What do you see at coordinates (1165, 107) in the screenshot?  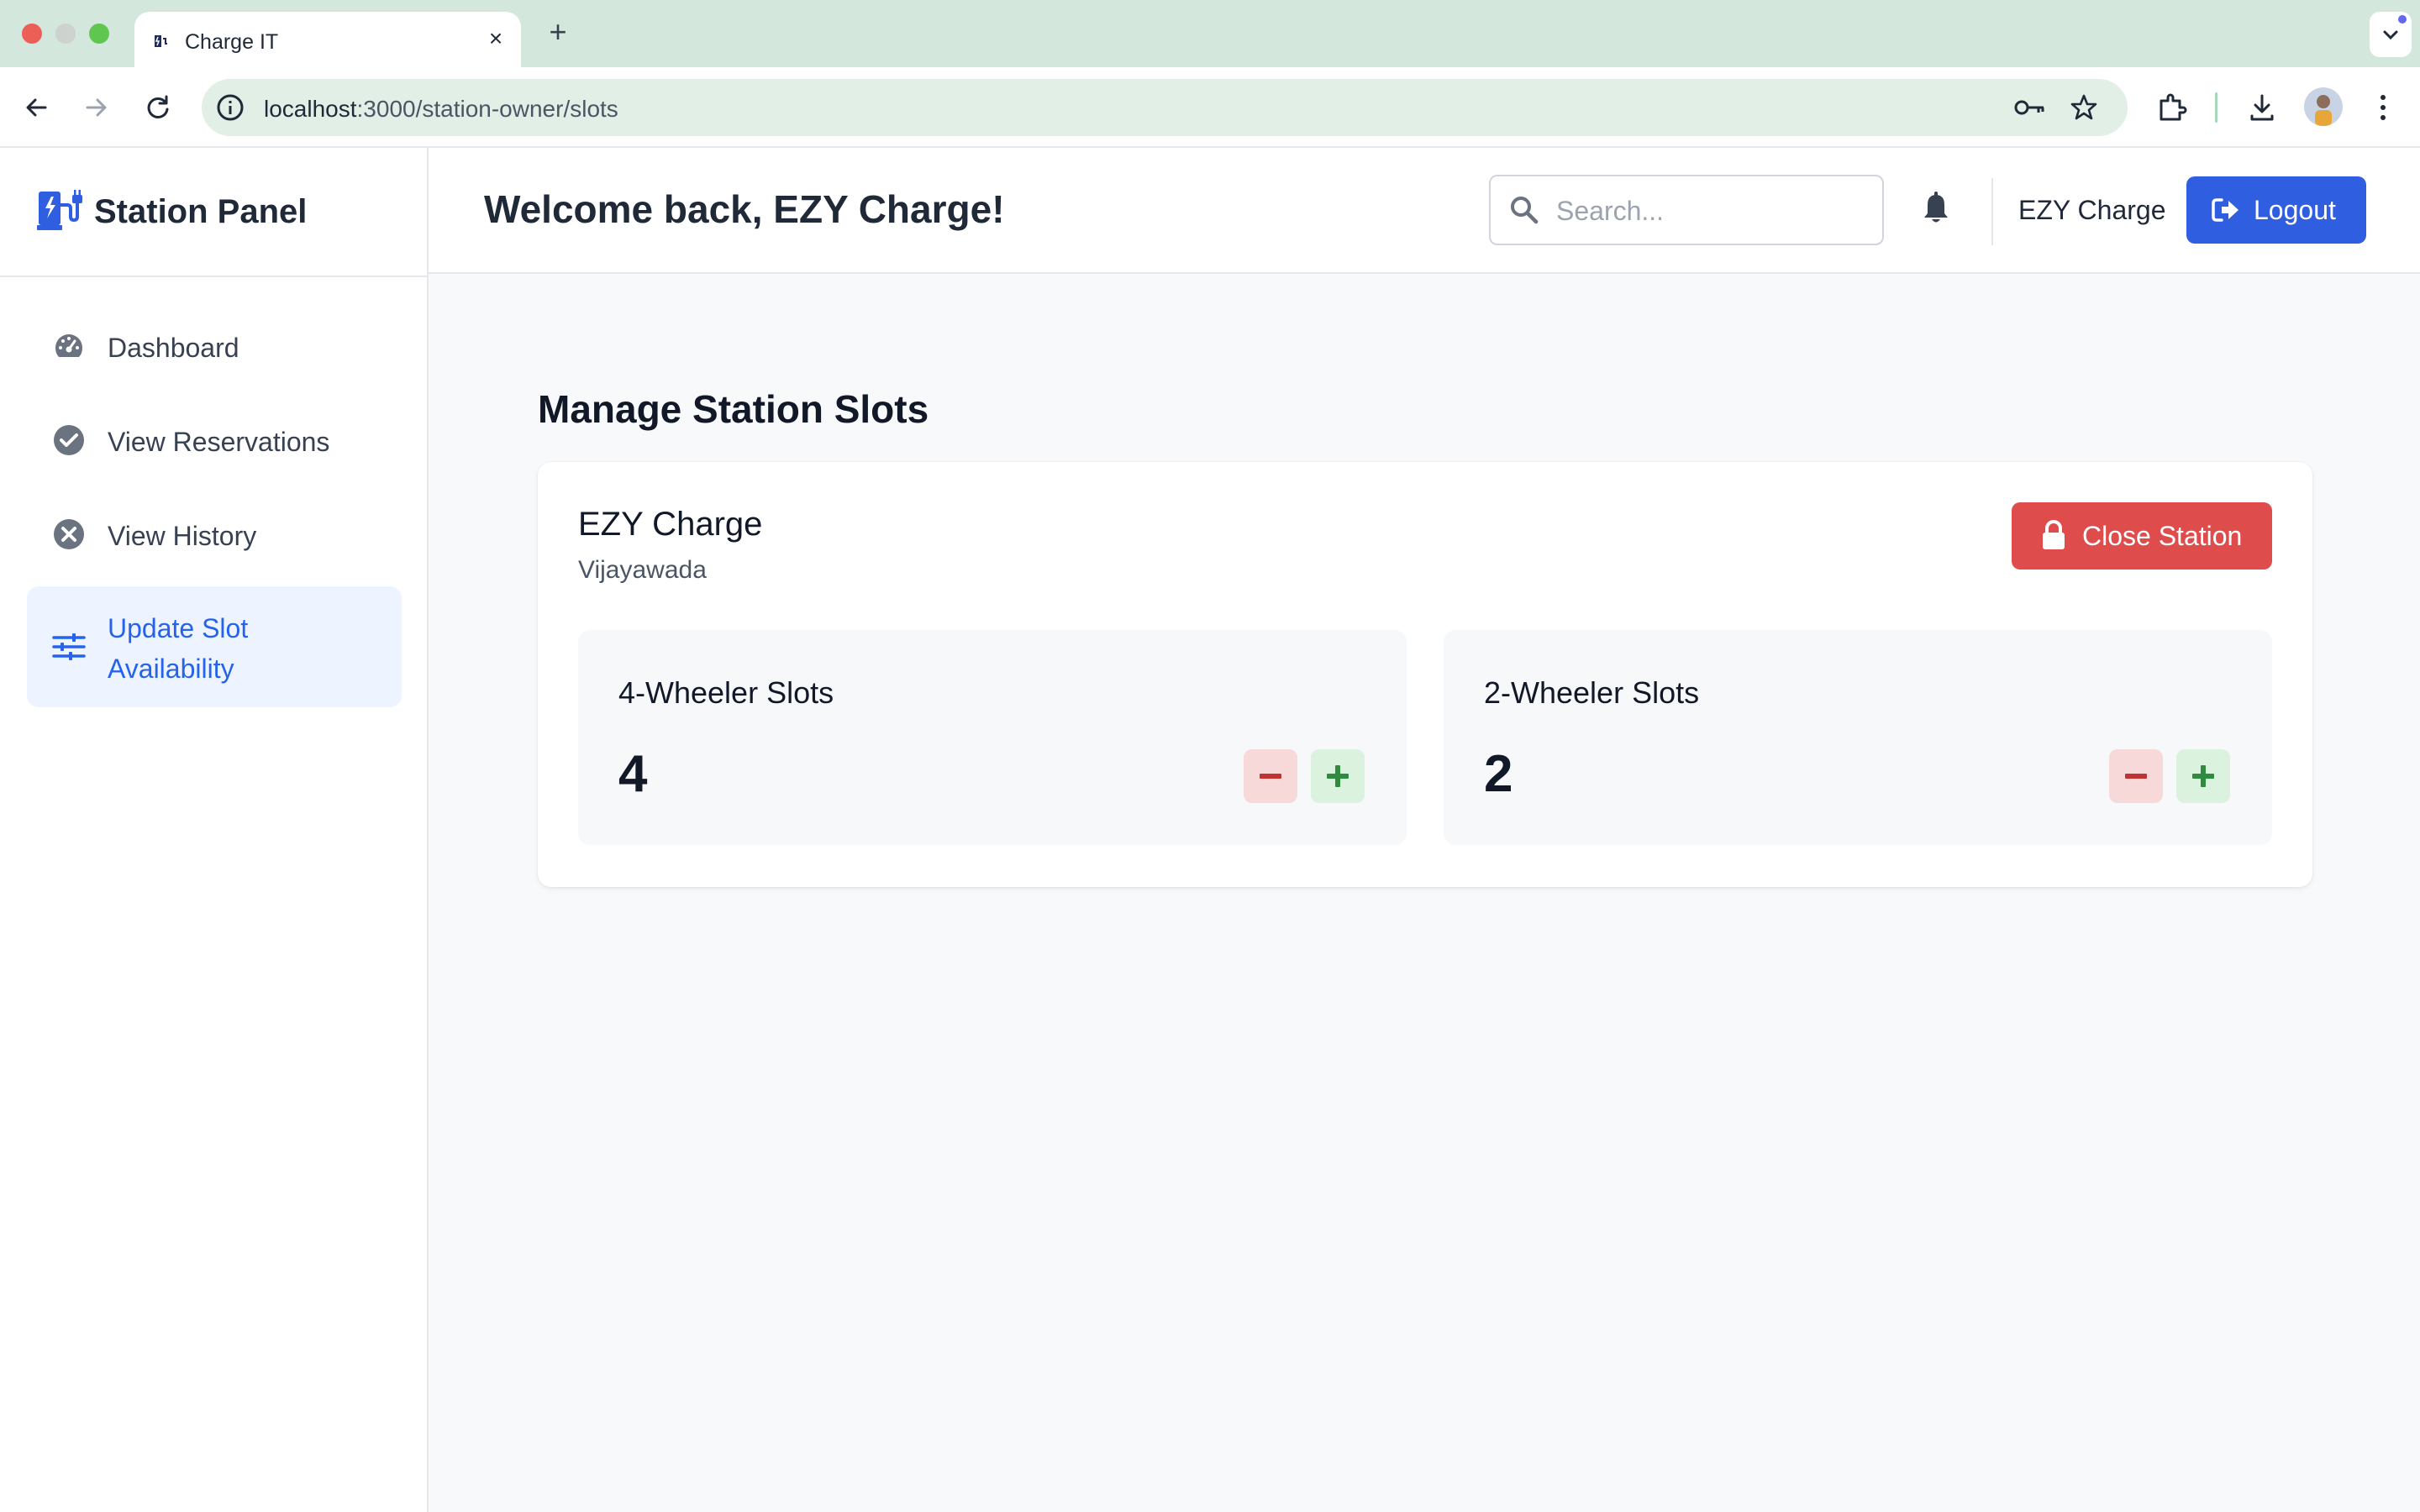 I see `address-bar: localhost:3000/station-owner/slots` at bounding box center [1165, 107].